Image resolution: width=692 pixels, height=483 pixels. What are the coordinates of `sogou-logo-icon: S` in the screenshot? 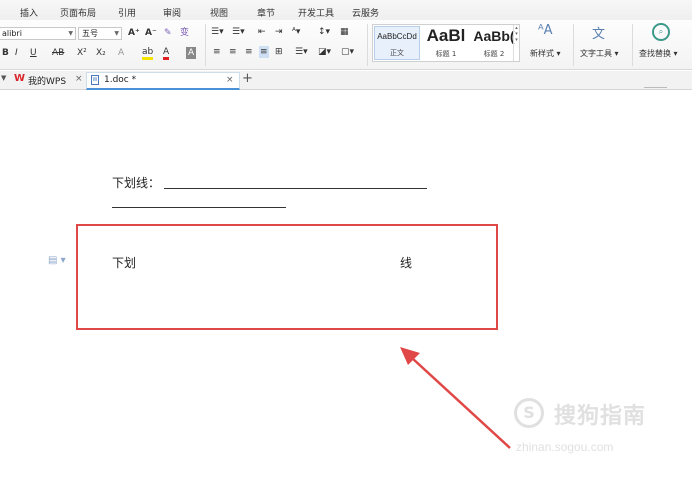 It's located at (529, 413).